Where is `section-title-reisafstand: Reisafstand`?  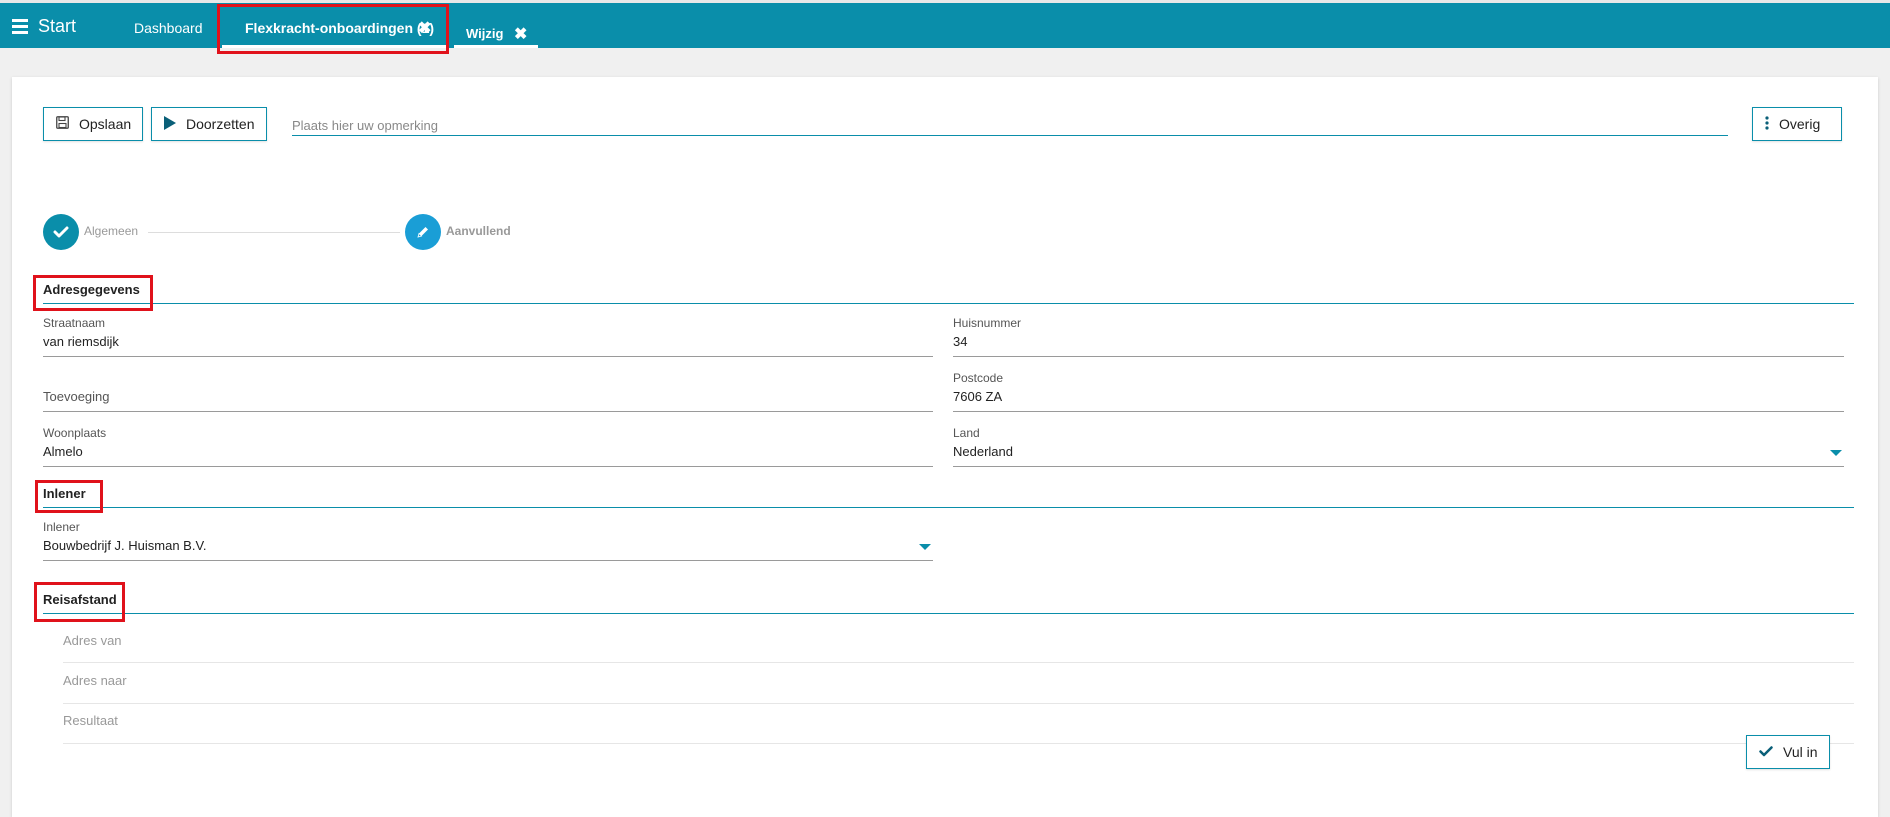
section-title-reisafstand: Reisafstand is located at coordinates (80, 599).